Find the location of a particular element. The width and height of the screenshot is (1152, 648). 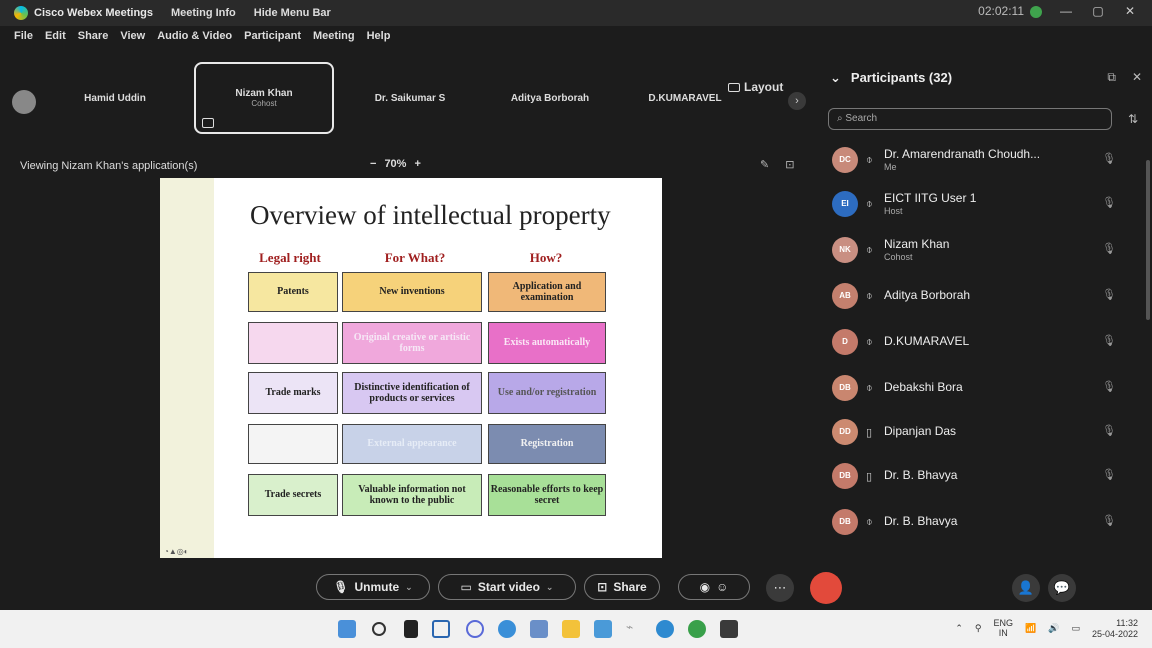

table-cell: External appearance is located at coordinates (412, 444).